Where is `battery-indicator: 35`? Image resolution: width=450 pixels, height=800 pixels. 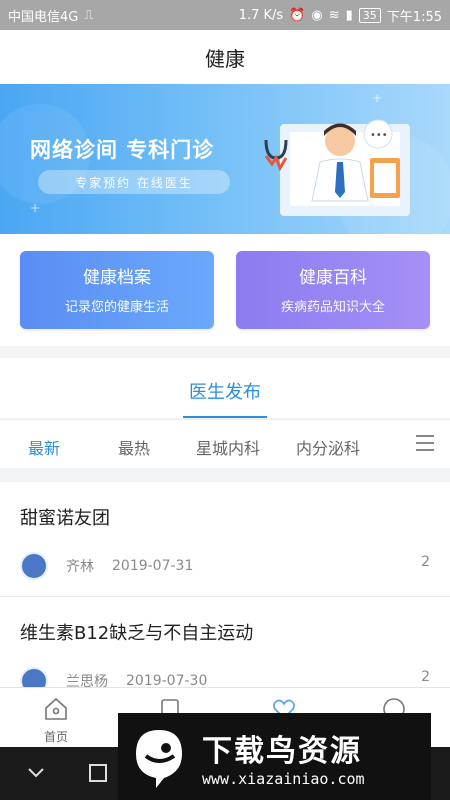
battery-indicator: 35 is located at coordinates (369, 15).